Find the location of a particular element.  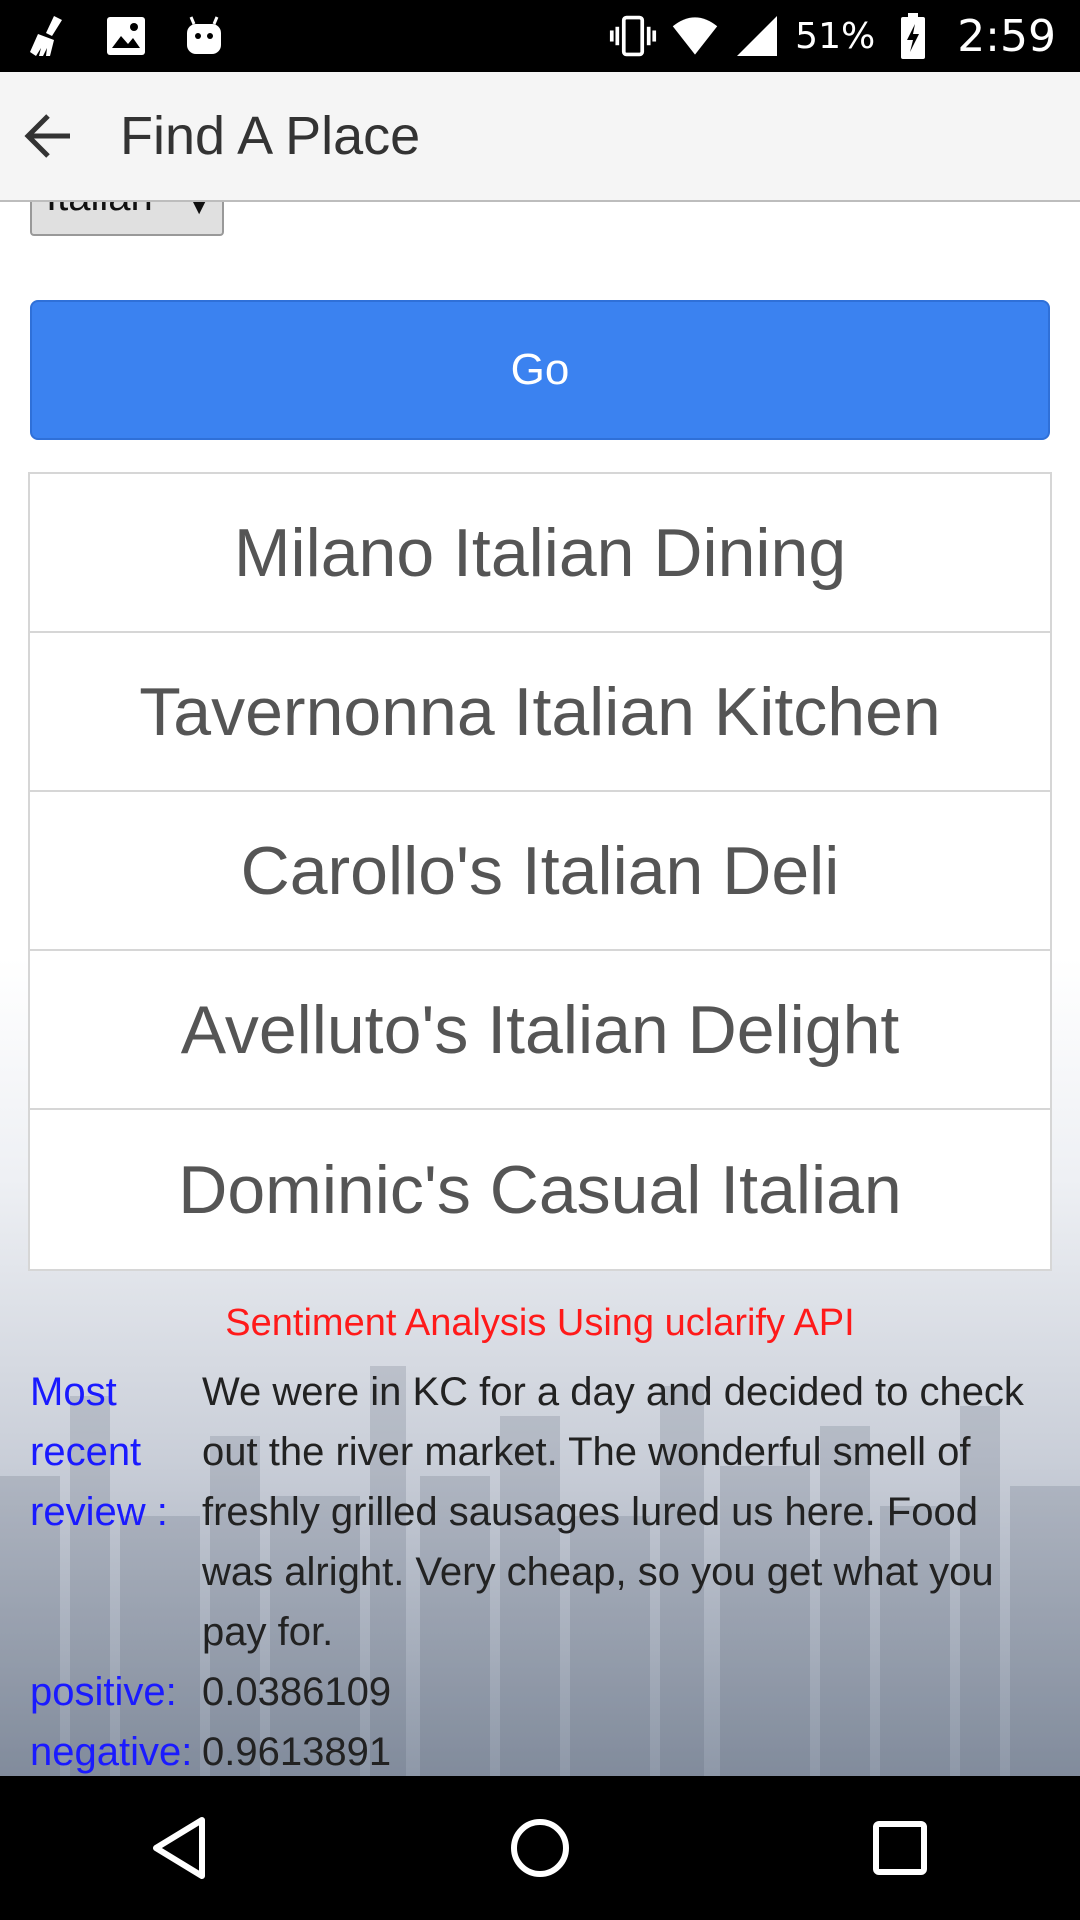

triangle-back-icon is located at coordinates (179, 1848).